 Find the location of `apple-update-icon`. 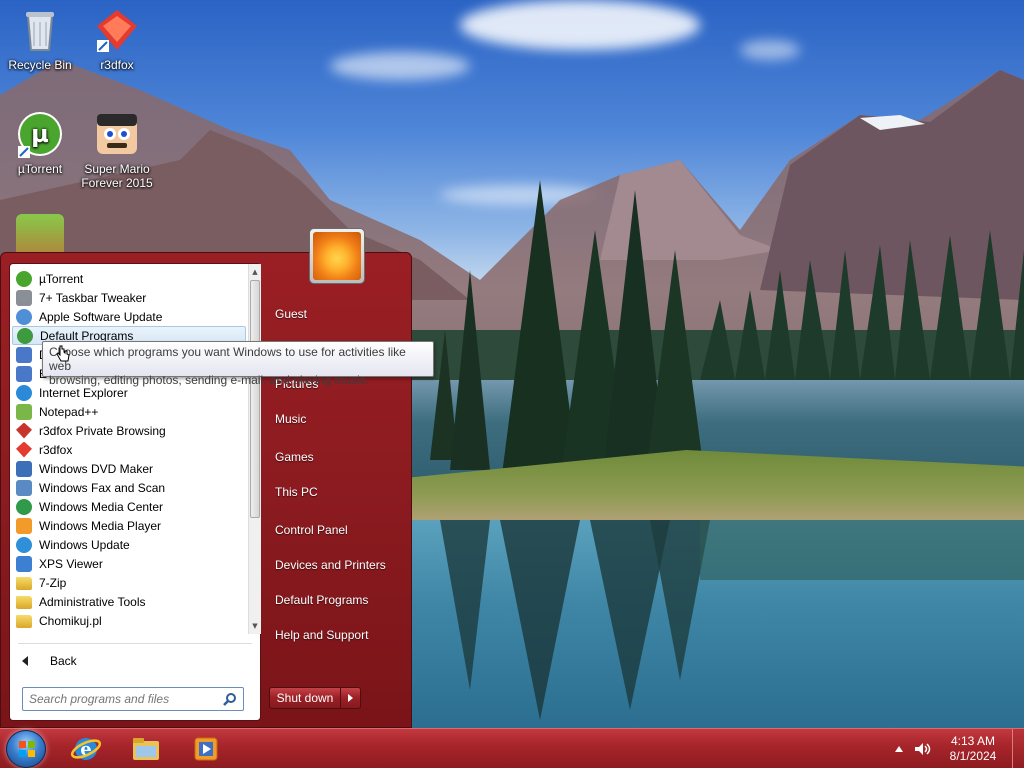

apple-update-icon is located at coordinates (24, 316).